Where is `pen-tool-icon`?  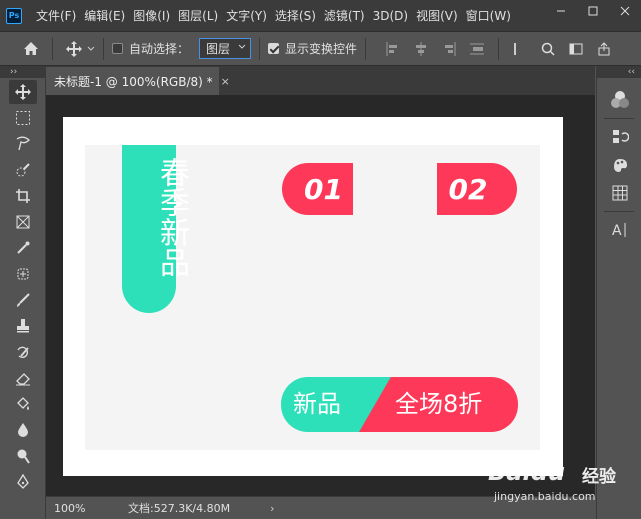
pen-tool-icon is located at coordinates (23, 482).